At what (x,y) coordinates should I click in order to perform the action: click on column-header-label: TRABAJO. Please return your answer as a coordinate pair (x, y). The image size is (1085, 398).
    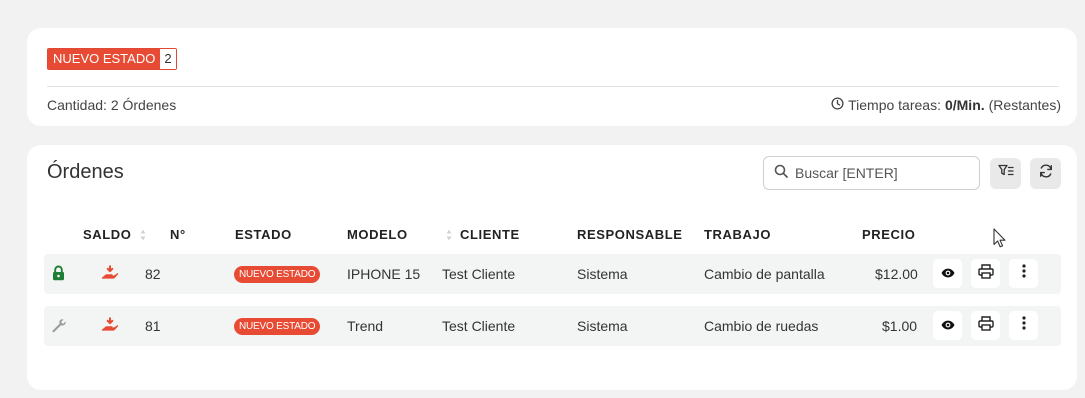
    Looking at the image, I should click on (738, 234).